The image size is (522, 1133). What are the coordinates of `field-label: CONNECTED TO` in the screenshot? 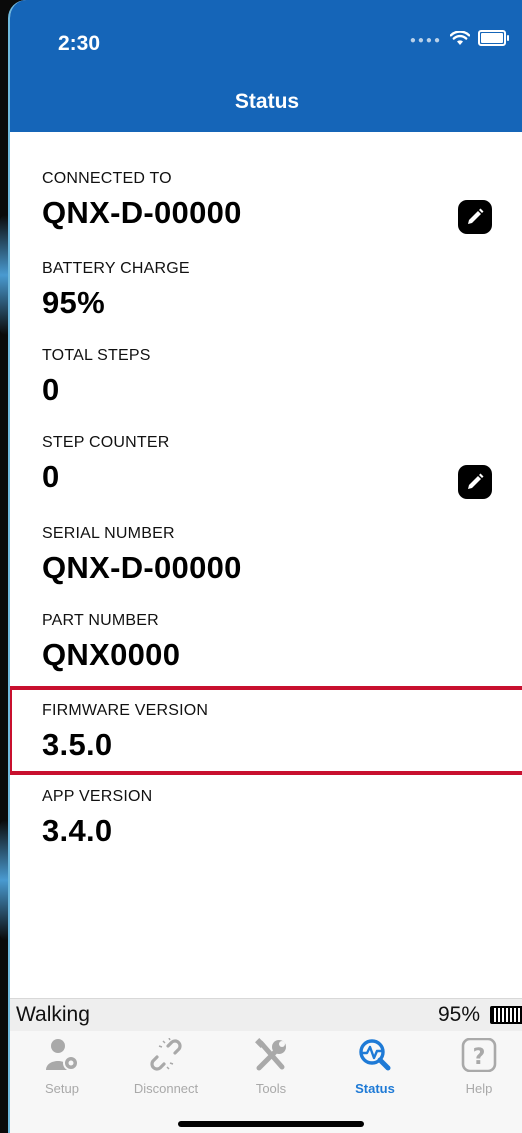 It's located at (107, 178).